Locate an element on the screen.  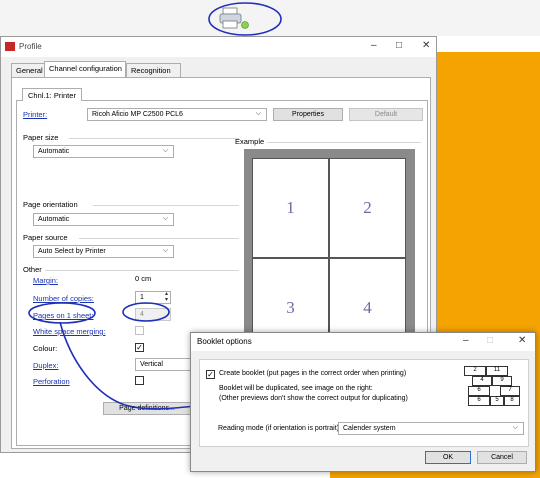
pages-label-annotation-circle is located at coordinates (62, 313).